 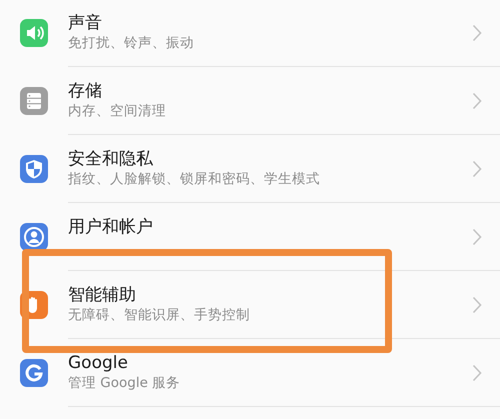 I want to click on shield-icon, so click(x=34, y=169).